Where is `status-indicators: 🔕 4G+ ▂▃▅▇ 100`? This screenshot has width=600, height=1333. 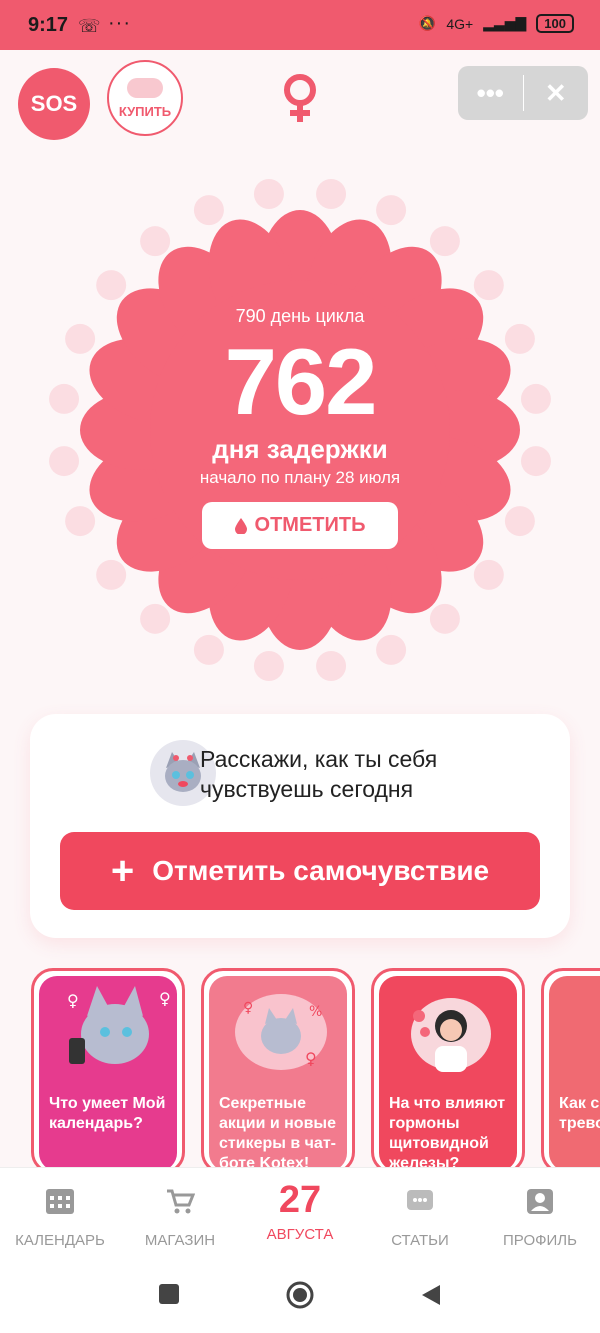 status-indicators: 🔕 4G+ ▂▃▅▇ 100 is located at coordinates (496, 23).